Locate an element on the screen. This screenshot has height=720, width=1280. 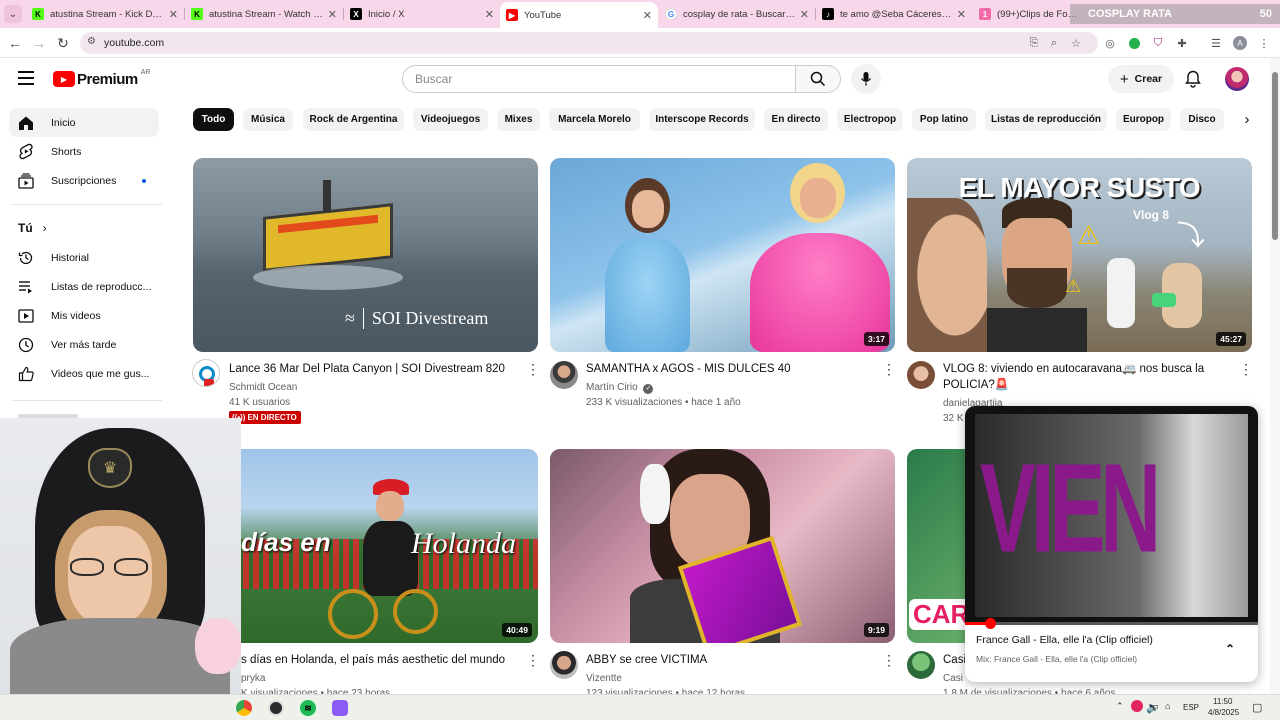
video-thumbnail: 9:19 is located at coordinates (722, 546).